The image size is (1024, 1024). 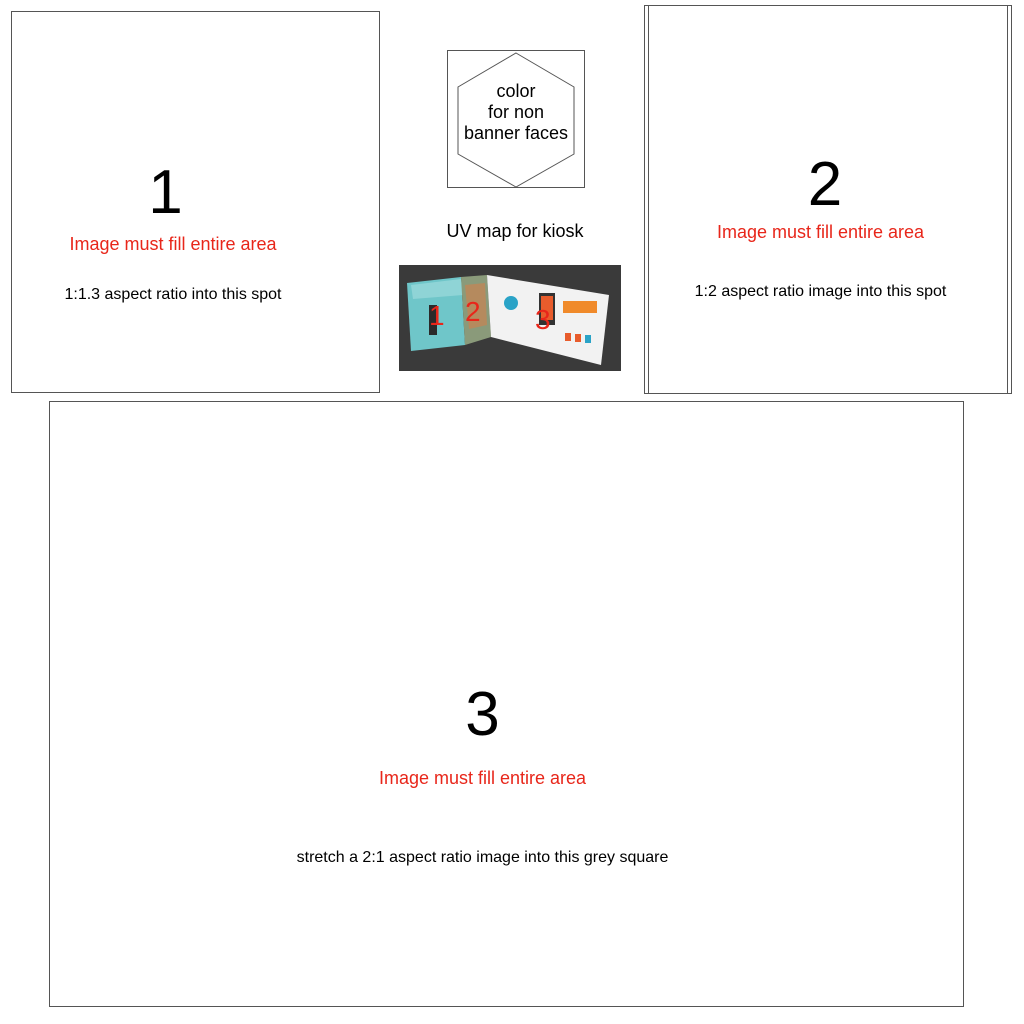 What do you see at coordinates (515, 231) in the screenshot?
I see `uv-map-label: UV map for kiosk` at bounding box center [515, 231].